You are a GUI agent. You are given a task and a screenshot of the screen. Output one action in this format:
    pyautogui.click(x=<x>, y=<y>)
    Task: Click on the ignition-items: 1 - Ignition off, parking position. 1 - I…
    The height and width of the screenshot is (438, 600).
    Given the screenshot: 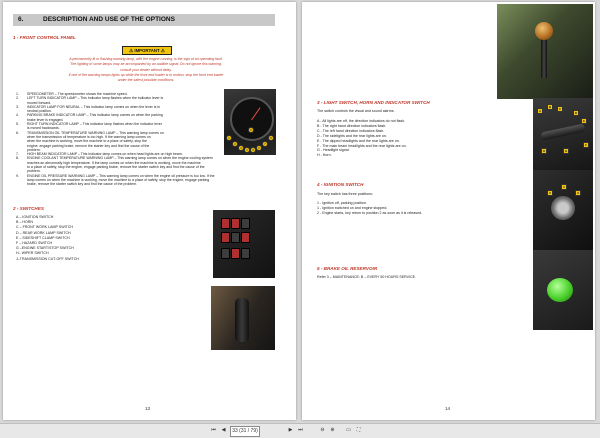 What is the action you would take?
    pyautogui.click(x=369, y=208)
    